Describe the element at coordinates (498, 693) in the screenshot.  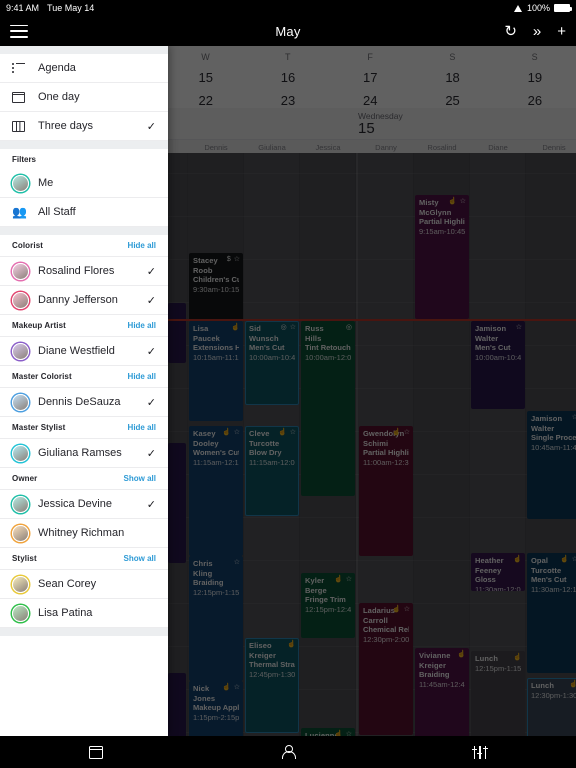
I see `appointment-card: ☝ Lunch 12:15pm-1:15p` at that location.